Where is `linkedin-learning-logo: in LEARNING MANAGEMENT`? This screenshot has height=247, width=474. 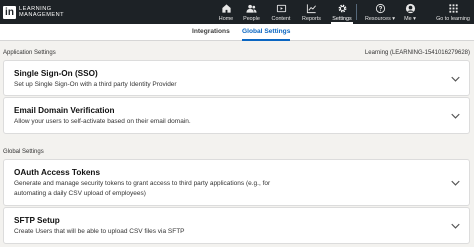 linkedin-learning-logo: in LEARNING MANAGEMENT is located at coordinates (33, 12).